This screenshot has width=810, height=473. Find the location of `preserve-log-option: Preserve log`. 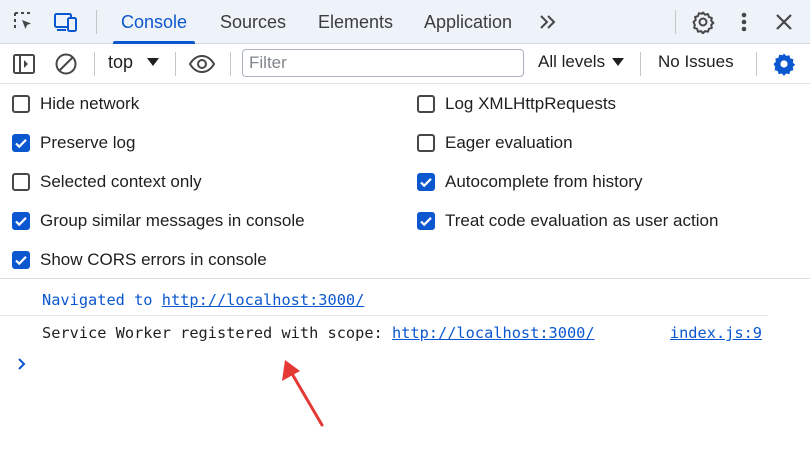

preserve-log-option: Preserve log is located at coordinates (73, 143).